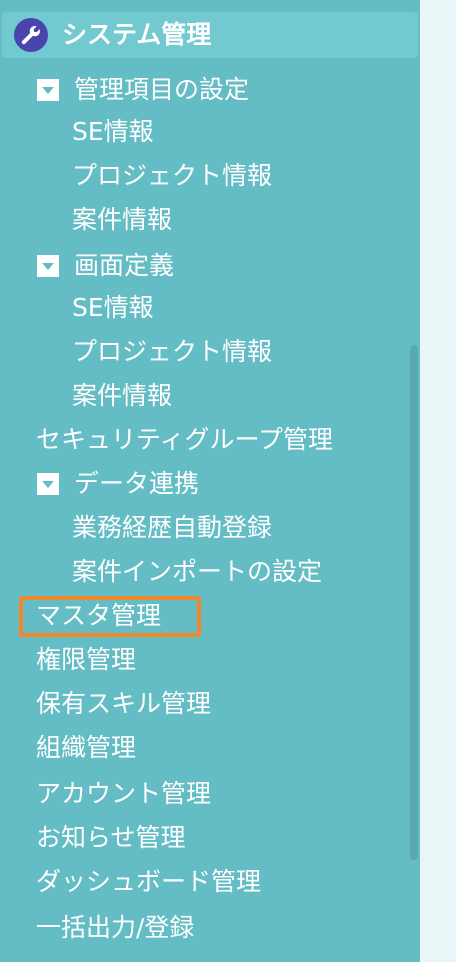  I want to click on menu-item-label: 権限管理, so click(86, 659).